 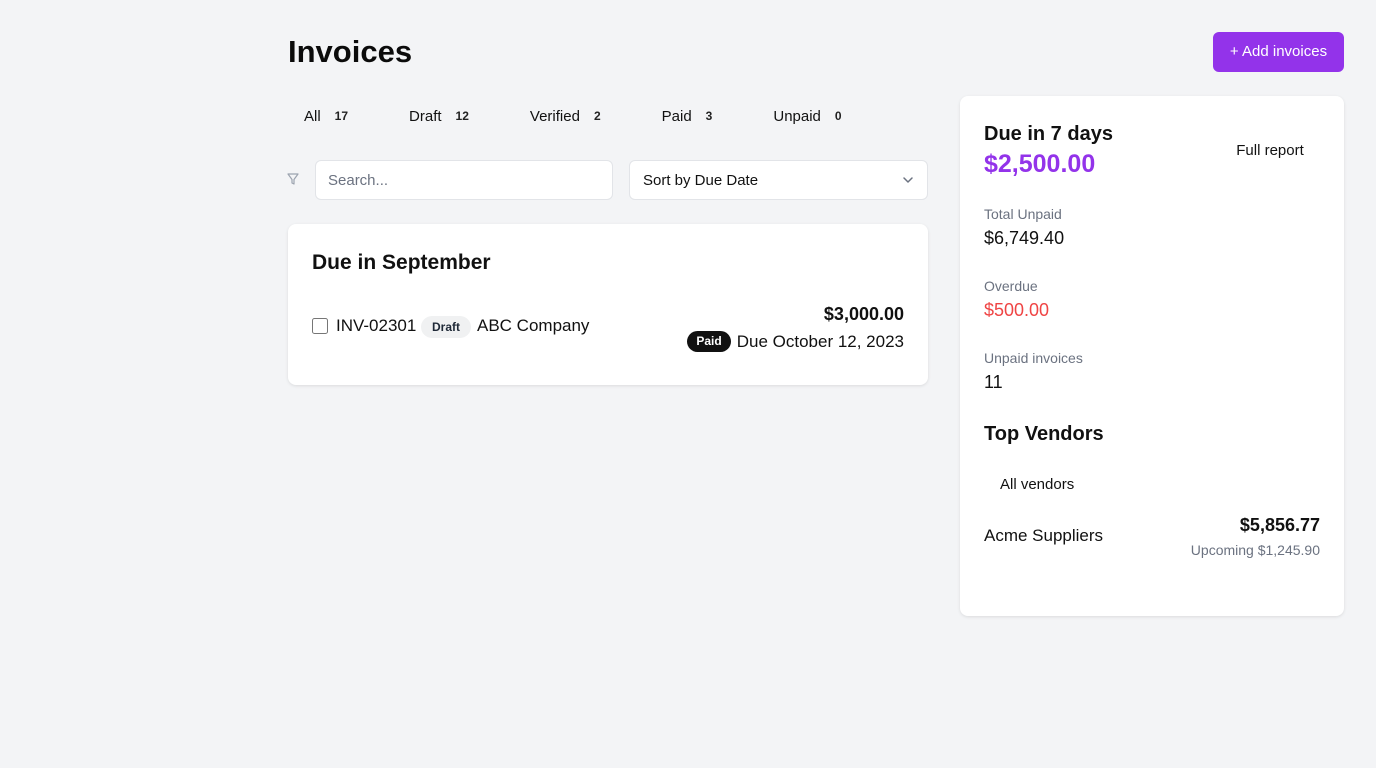 I want to click on draft-badge: Draft, so click(x=446, y=327).